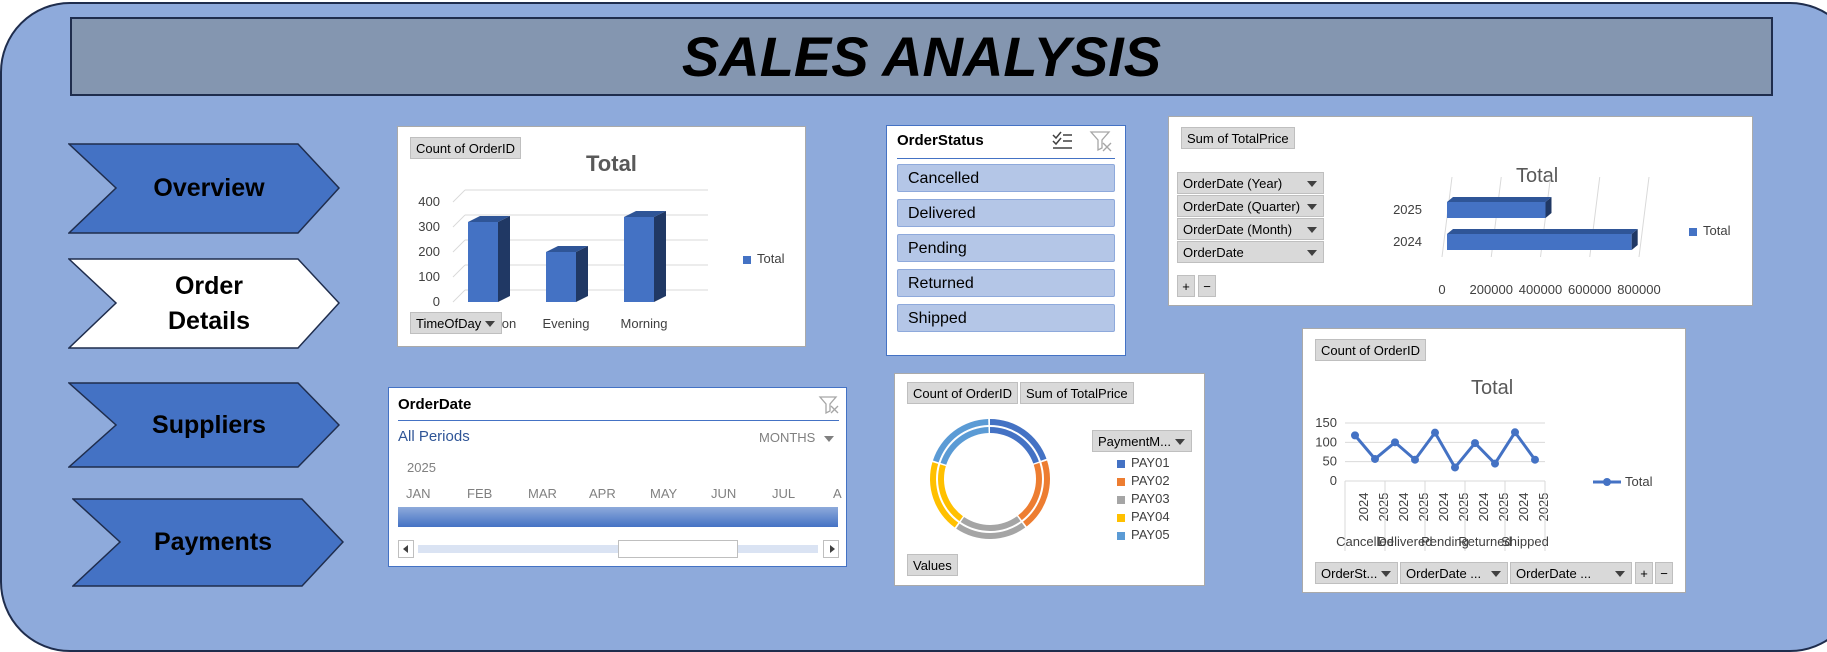  What do you see at coordinates (618, 517) in the screenshot?
I see `timeline-bar` at bounding box center [618, 517].